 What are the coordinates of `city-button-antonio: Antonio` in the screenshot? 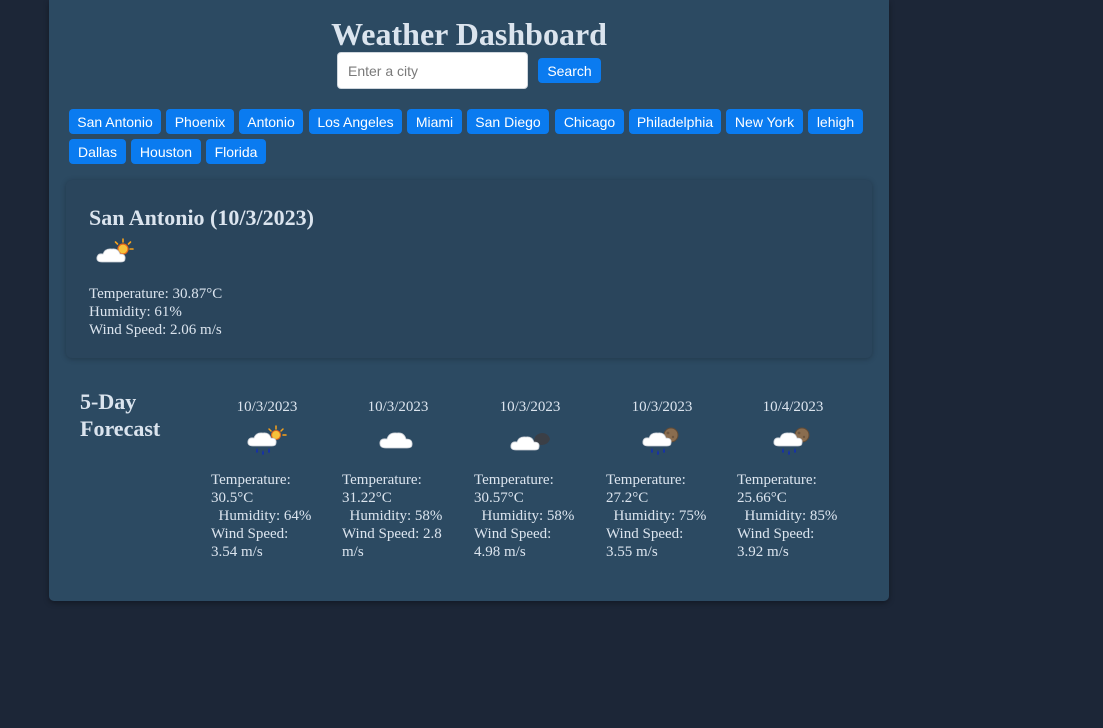 It's located at (271, 121).